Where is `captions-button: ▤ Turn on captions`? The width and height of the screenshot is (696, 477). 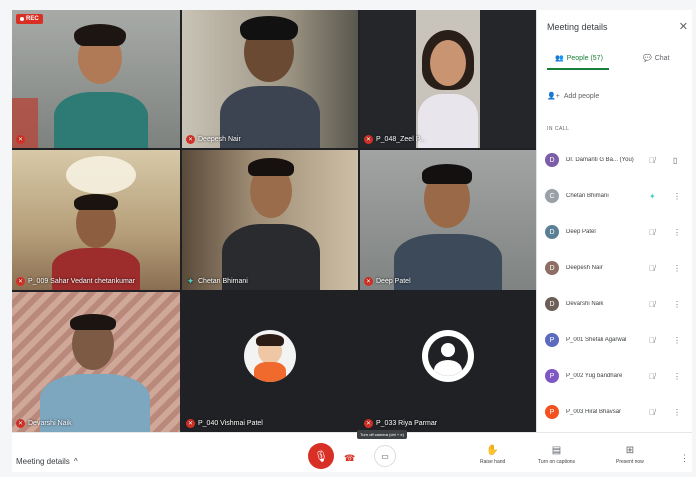 captions-button: ▤ Turn on captions is located at coordinates (556, 455).